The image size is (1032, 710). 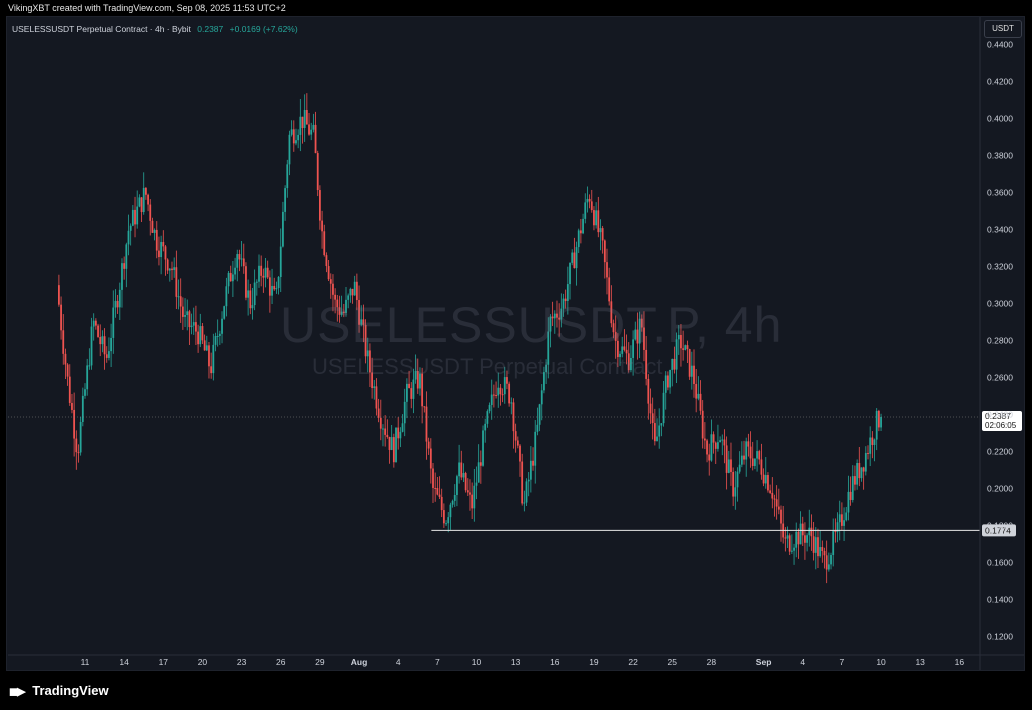 What do you see at coordinates (59, 690) in the screenshot?
I see `tradingview-logo: ◼▶ TradingView` at bounding box center [59, 690].